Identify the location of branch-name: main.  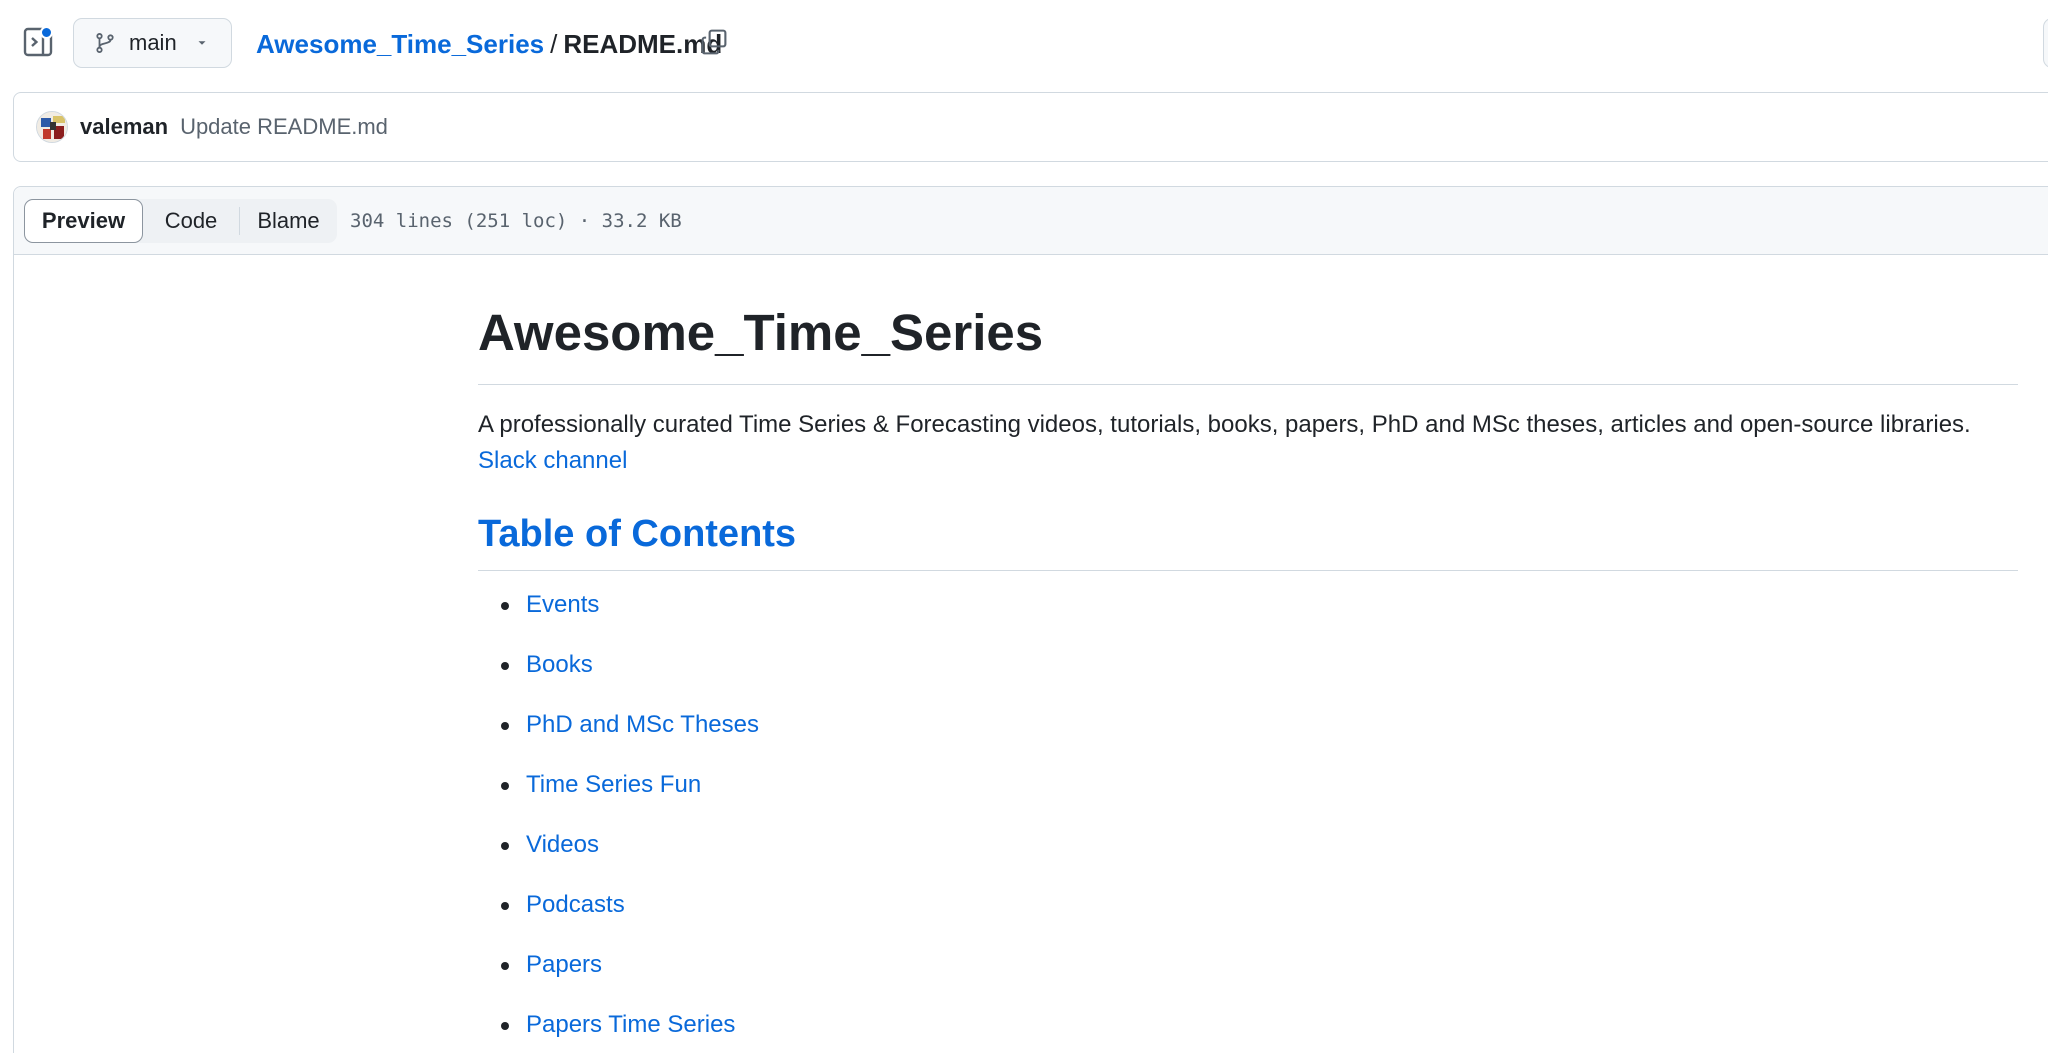
(153, 42).